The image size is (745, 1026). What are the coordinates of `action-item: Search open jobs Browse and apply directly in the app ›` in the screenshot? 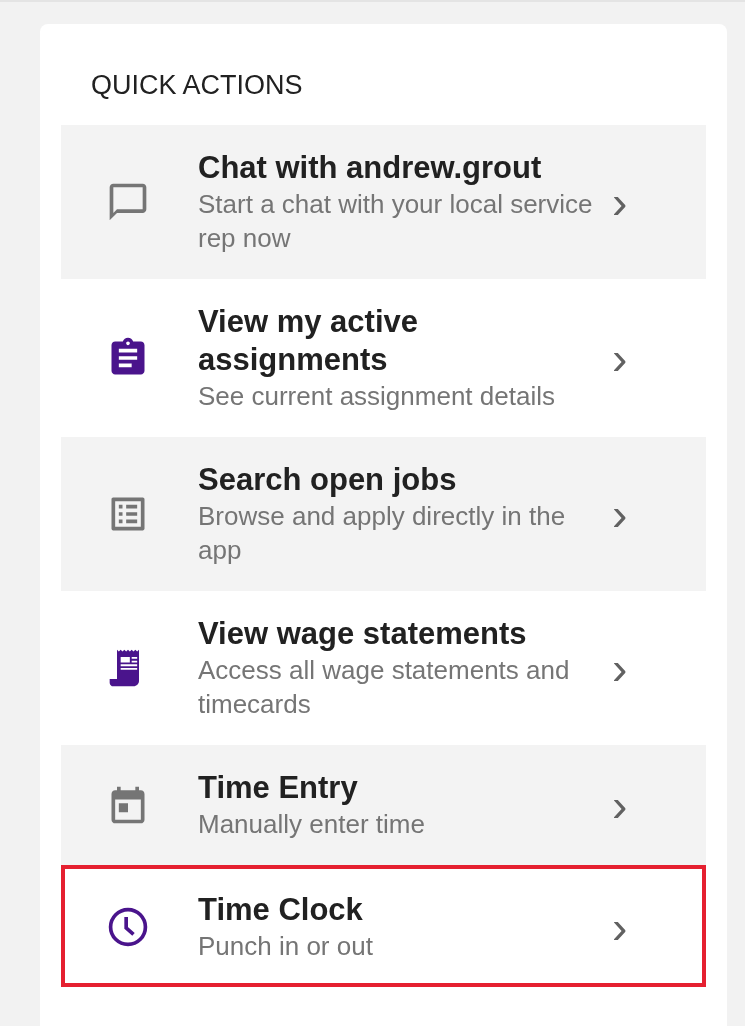 It's located at (383, 514).